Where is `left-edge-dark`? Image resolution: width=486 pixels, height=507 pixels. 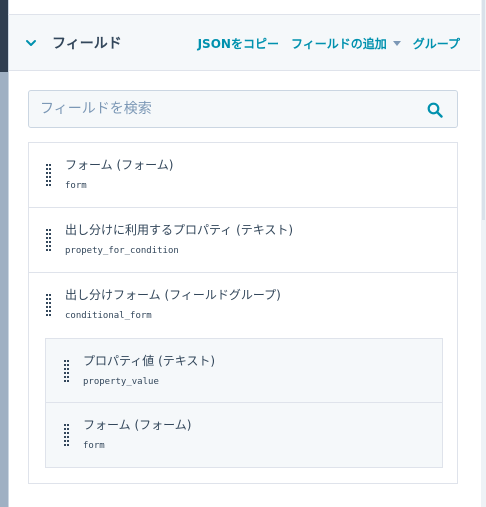
left-edge-dark is located at coordinates (4, 36).